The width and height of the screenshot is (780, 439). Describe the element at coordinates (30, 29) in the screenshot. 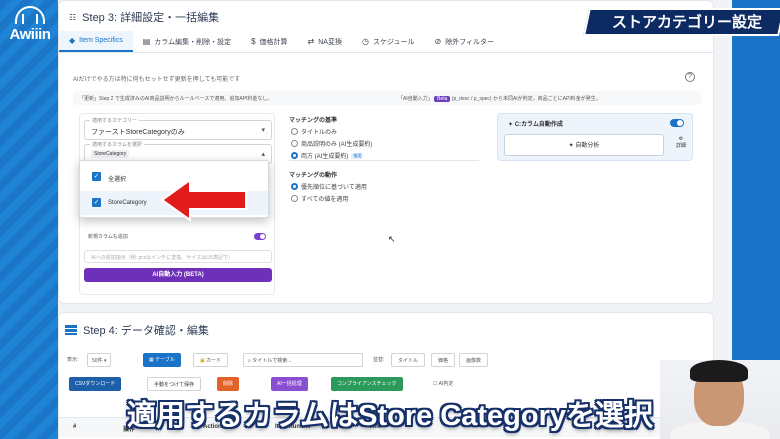

I see `brand-logo: Awiiin` at that location.